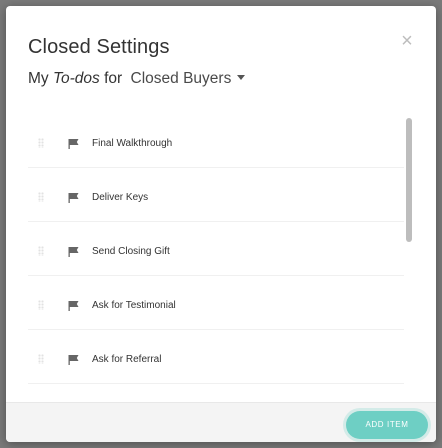  What do you see at coordinates (132, 143) in the screenshot?
I see `todo-item-label: Final Walkthrough` at bounding box center [132, 143].